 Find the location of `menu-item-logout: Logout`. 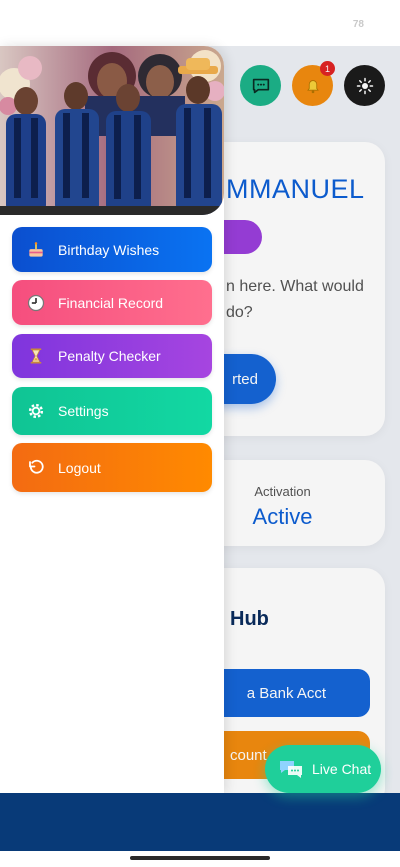

menu-item-logout: Logout is located at coordinates (112, 467).